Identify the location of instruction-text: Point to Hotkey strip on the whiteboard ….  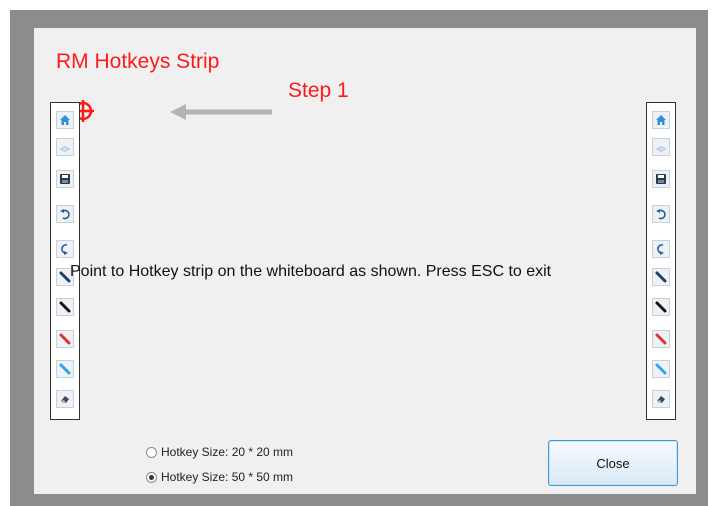
(311, 271).